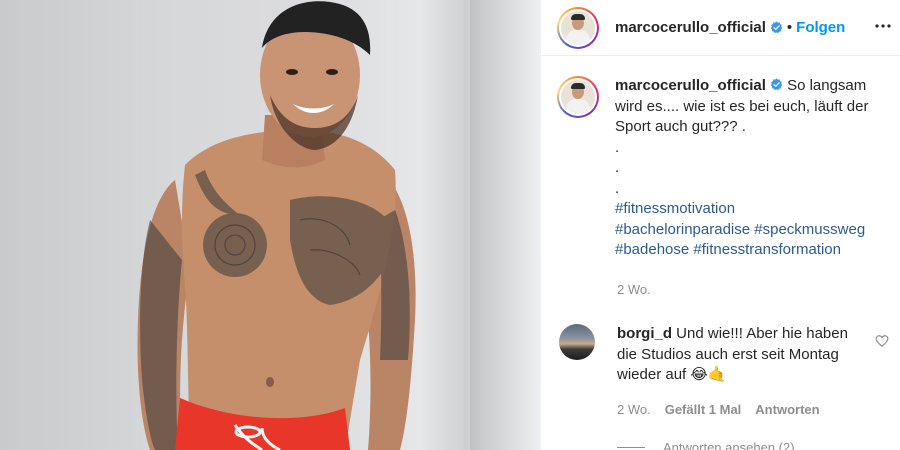 The height and width of the screenshot is (450, 900). I want to click on caption-author-username: marcocerullo_official, so click(690, 85).